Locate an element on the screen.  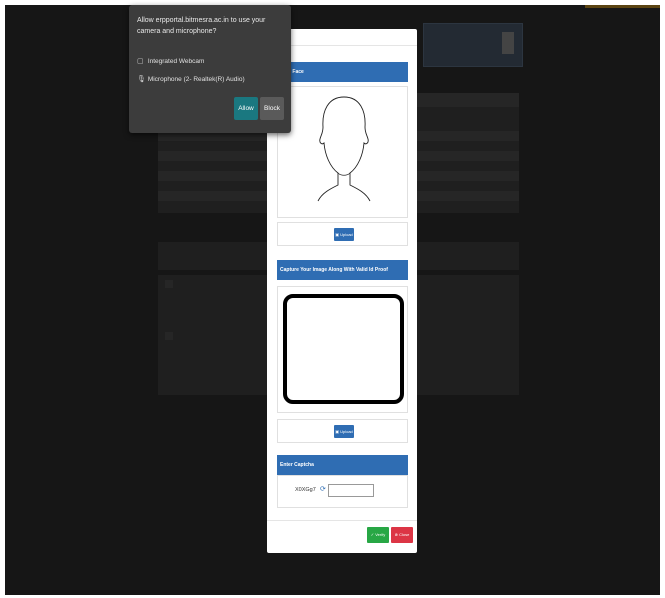
head-silhouette-icon is located at coordinates (344, 149).